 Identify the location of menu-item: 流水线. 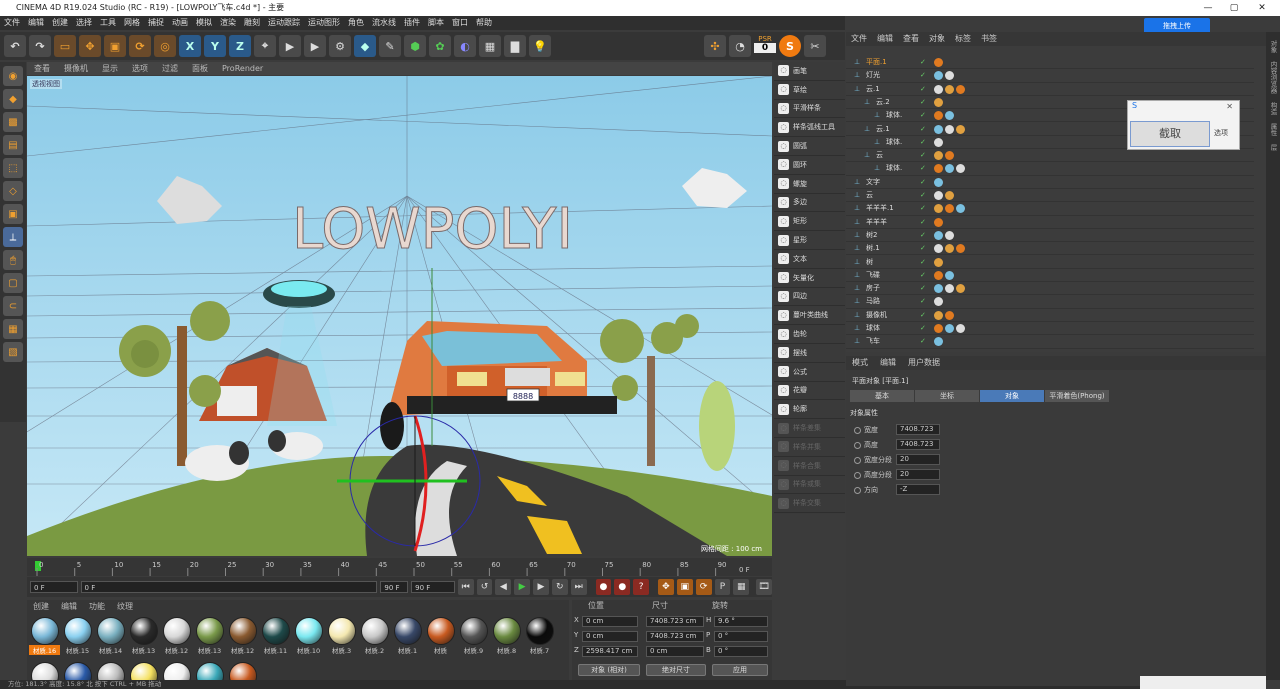
(384, 23).